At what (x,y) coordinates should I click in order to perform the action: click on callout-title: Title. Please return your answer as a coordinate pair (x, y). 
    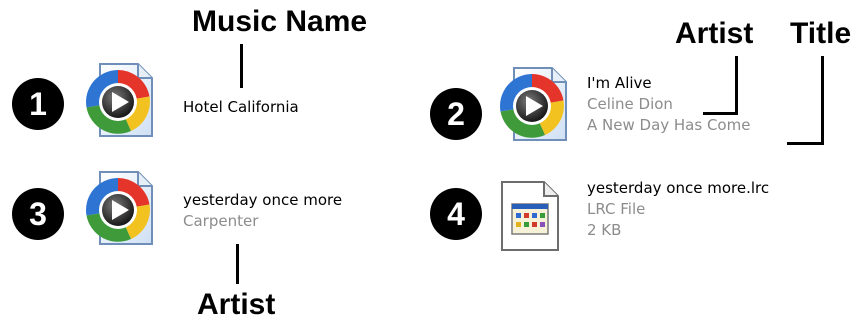
    Looking at the image, I should click on (821, 33).